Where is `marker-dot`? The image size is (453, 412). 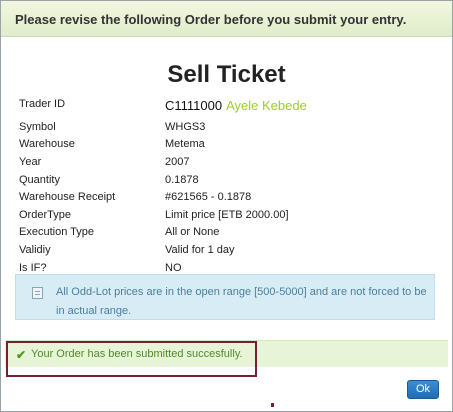
marker-dot is located at coordinates (272, 405).